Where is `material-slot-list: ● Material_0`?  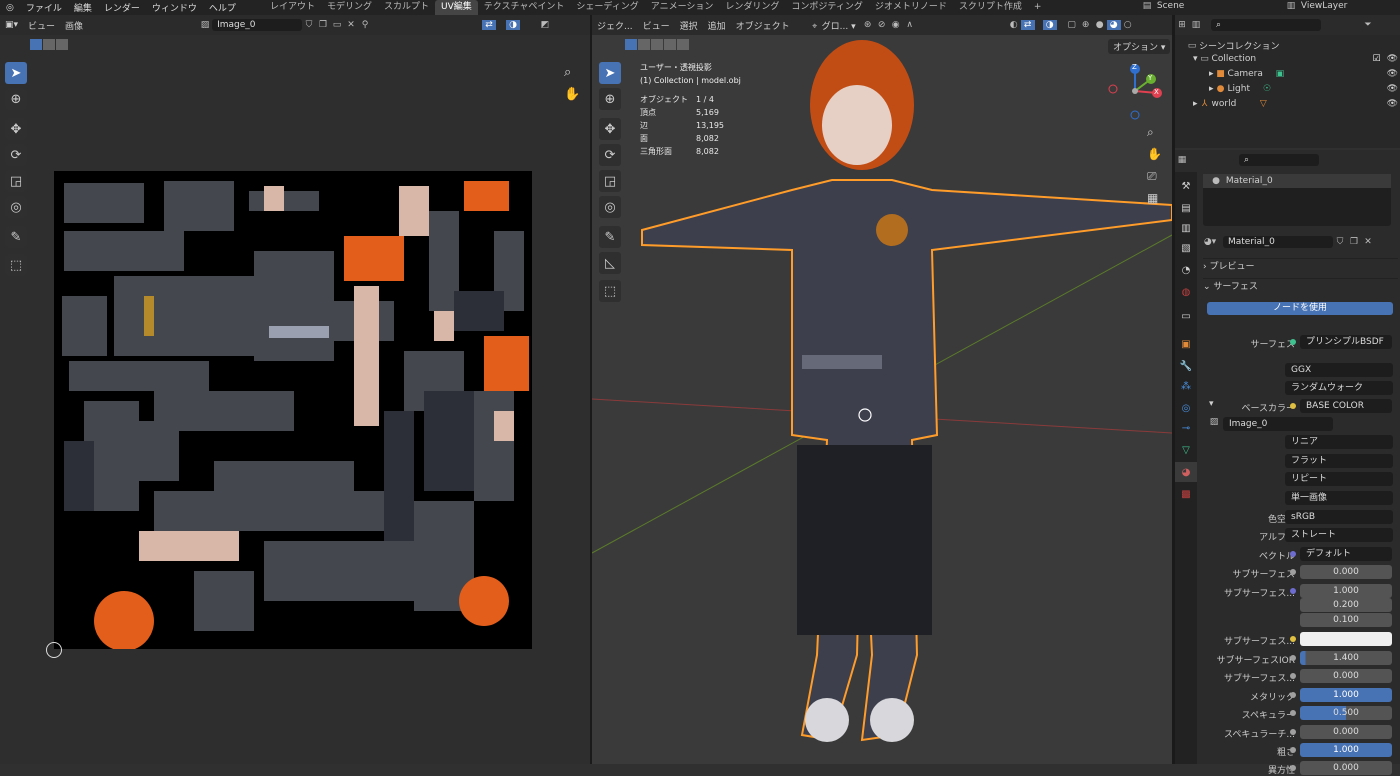 material-slot-list: ● Material_0 is located at coordinates (1297, 200).